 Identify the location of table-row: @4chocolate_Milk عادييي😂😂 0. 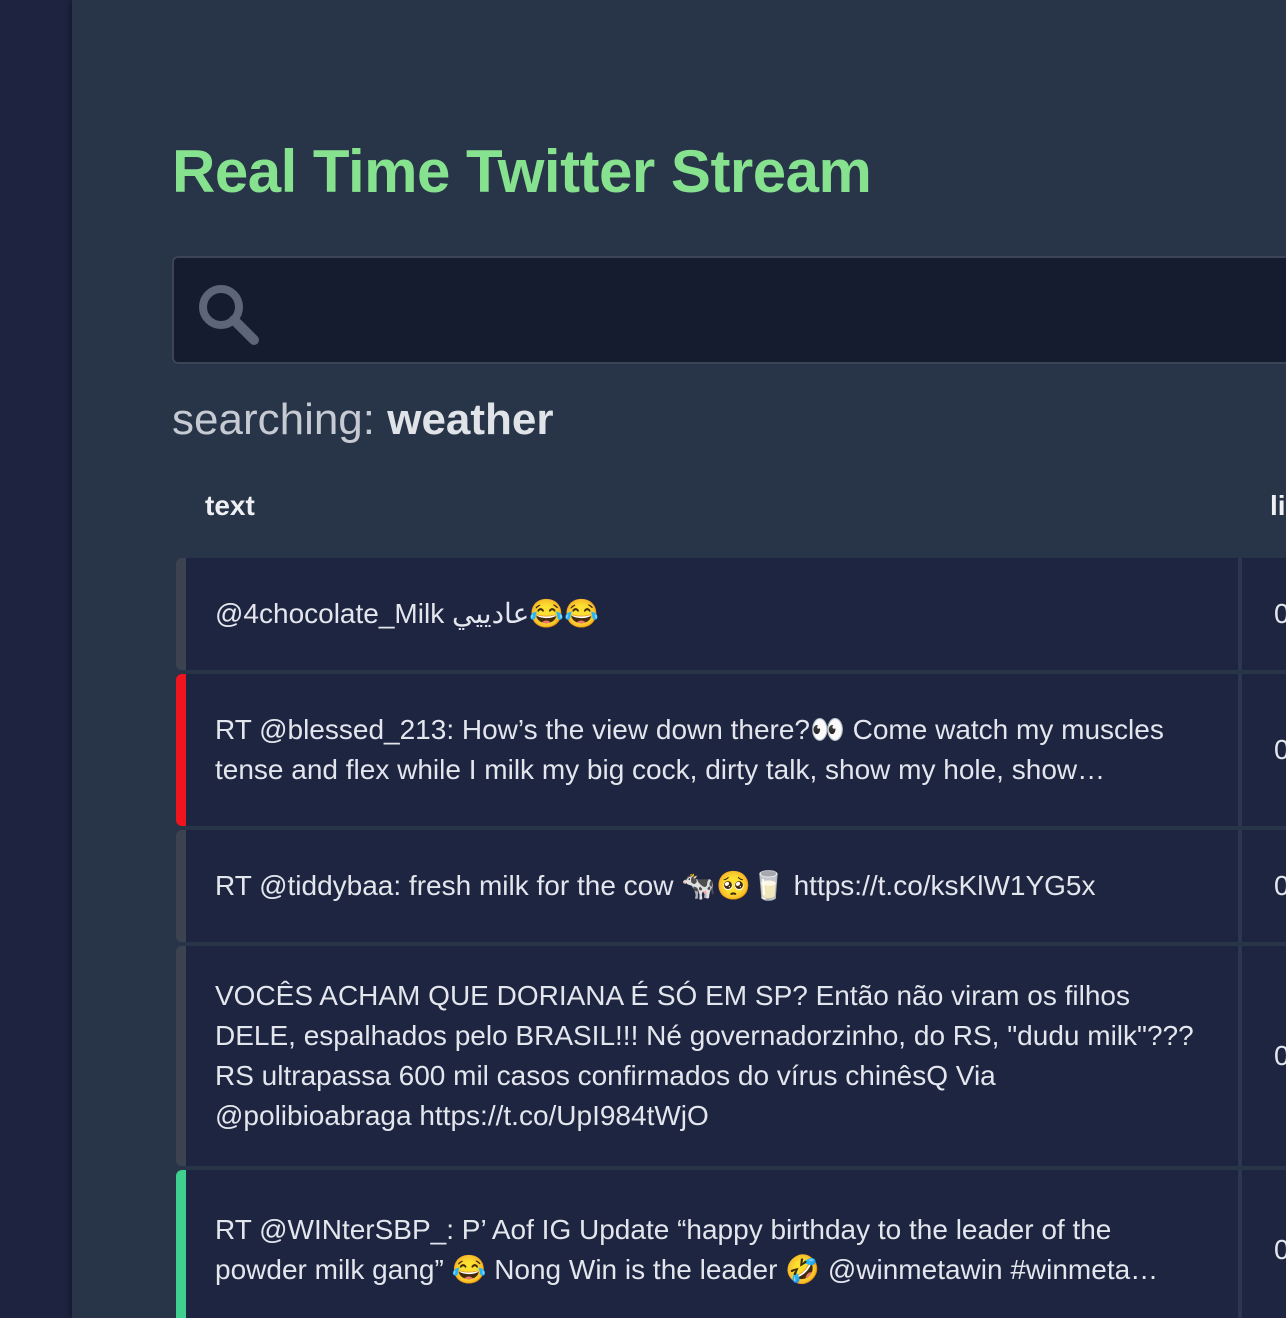
(731, 614).